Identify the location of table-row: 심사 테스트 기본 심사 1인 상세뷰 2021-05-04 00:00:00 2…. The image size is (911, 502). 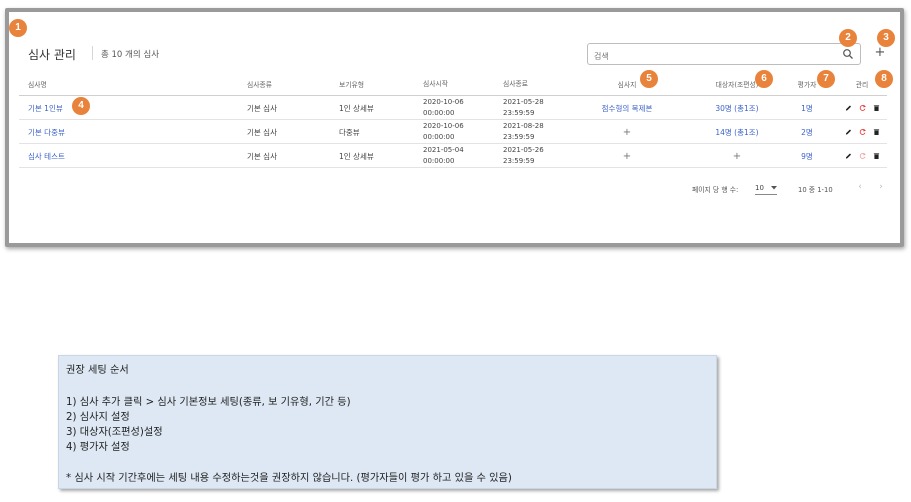
(453, 156).